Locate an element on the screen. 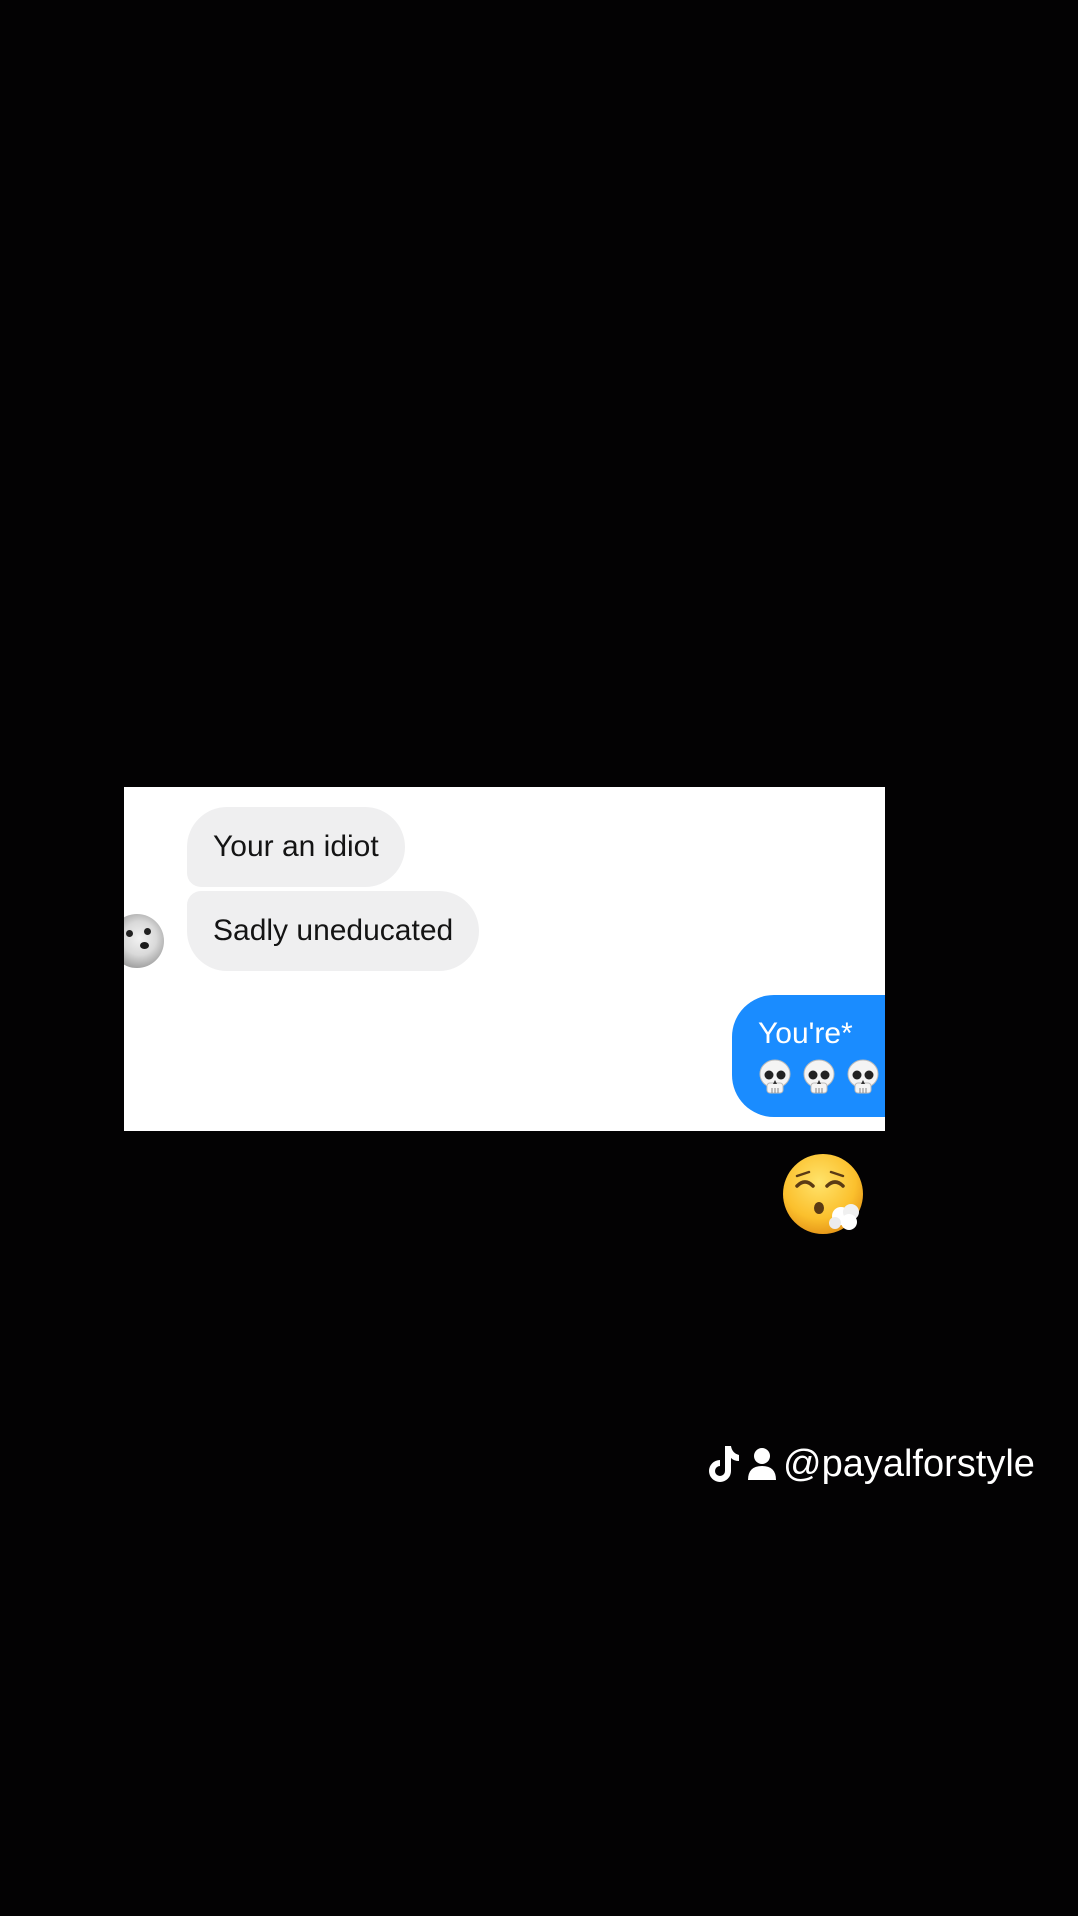  skull-emoji-row is located at coordinates (819, 1078).